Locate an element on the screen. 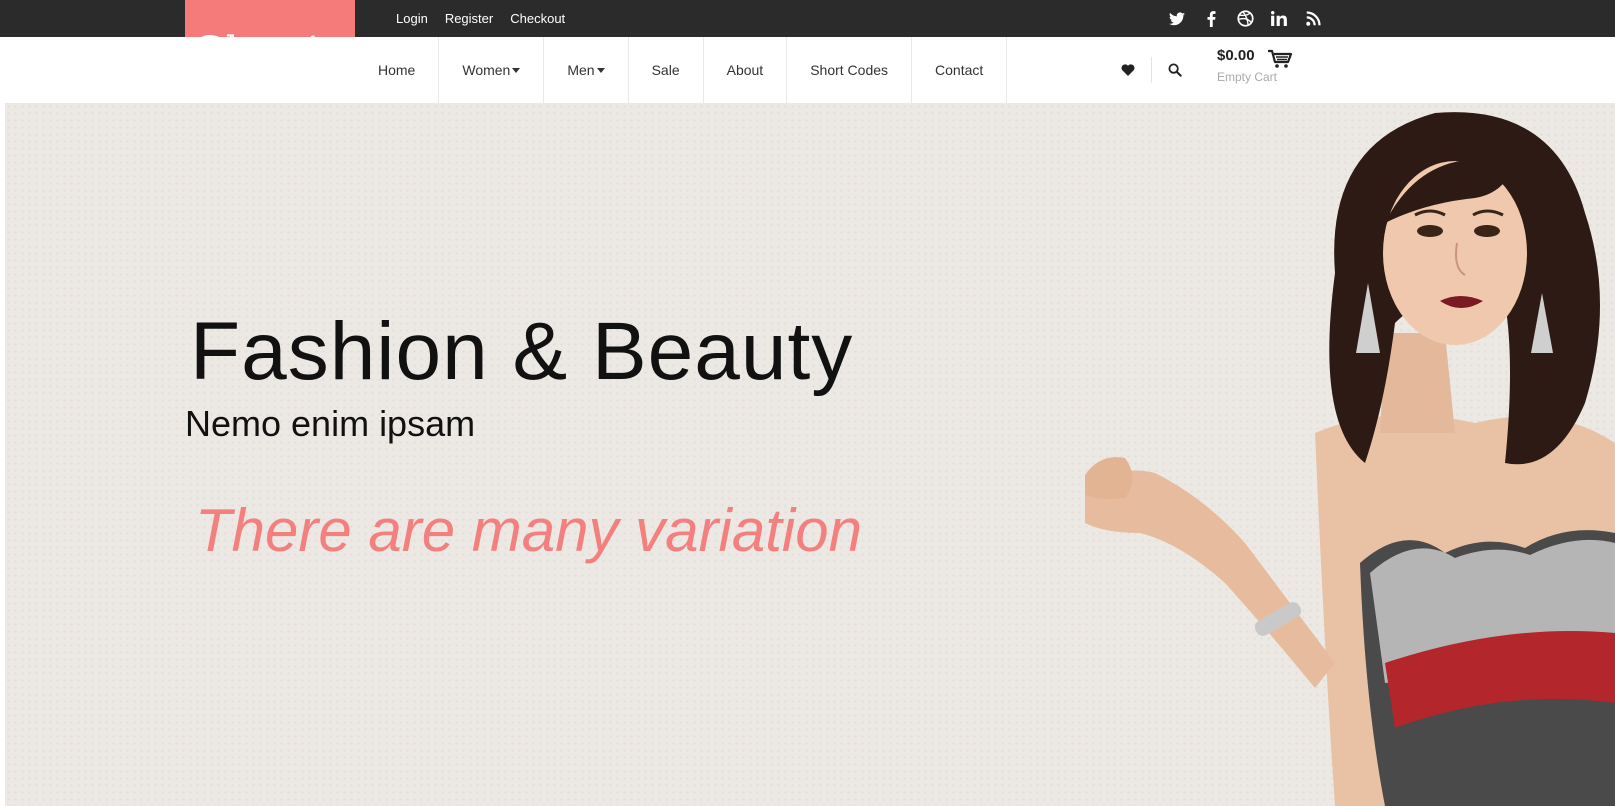 This screenshot has width=1615, height=806. cart-widget: $0.00 Empty Cart is located at coordinates (1262, 65).